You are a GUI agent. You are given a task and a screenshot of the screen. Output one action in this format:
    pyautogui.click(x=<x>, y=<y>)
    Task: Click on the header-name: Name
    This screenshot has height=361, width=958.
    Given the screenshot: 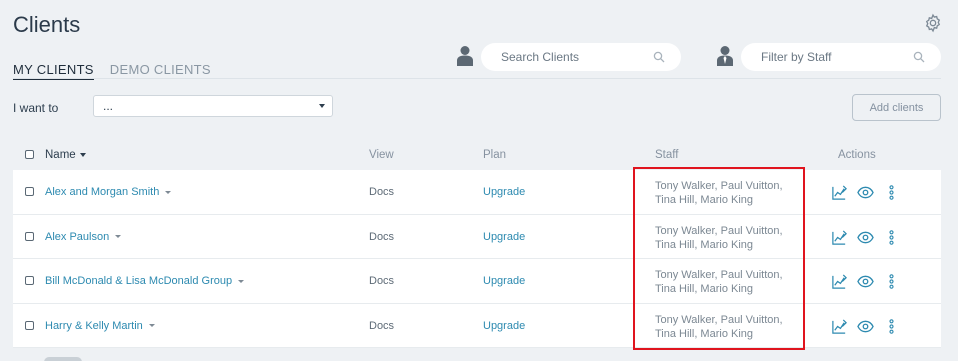 What is the action you would take?
    pyautogui.click(x=65, y=155)
    